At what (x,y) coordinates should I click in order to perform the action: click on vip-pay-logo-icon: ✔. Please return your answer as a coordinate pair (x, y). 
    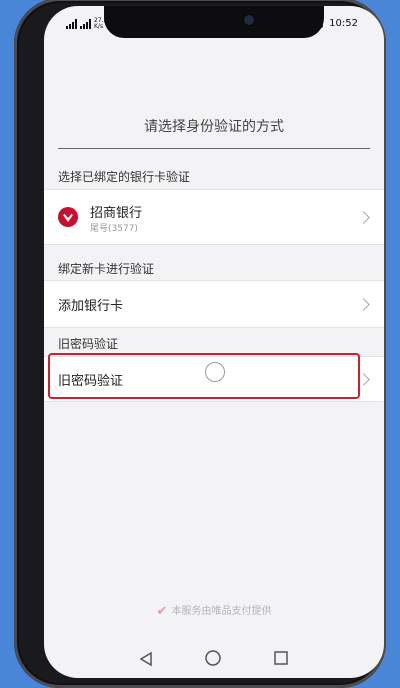
    Looking at the image, I should click on (162, 611).